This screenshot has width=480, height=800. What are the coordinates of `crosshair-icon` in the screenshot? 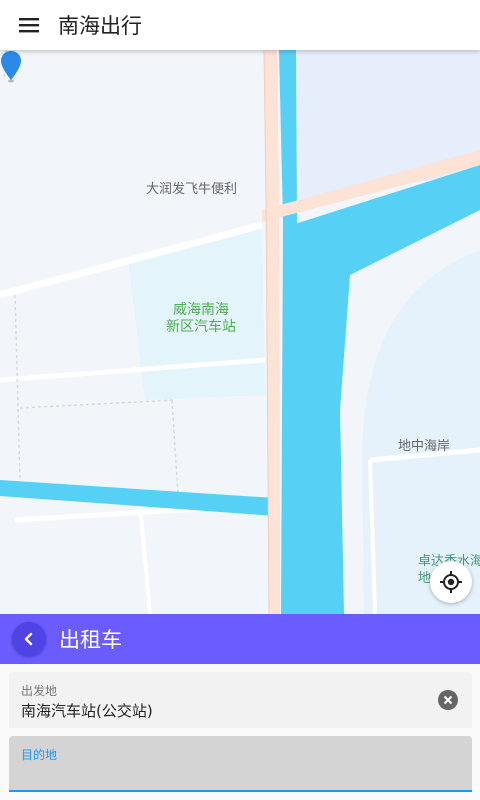 It's located at (451, 582).